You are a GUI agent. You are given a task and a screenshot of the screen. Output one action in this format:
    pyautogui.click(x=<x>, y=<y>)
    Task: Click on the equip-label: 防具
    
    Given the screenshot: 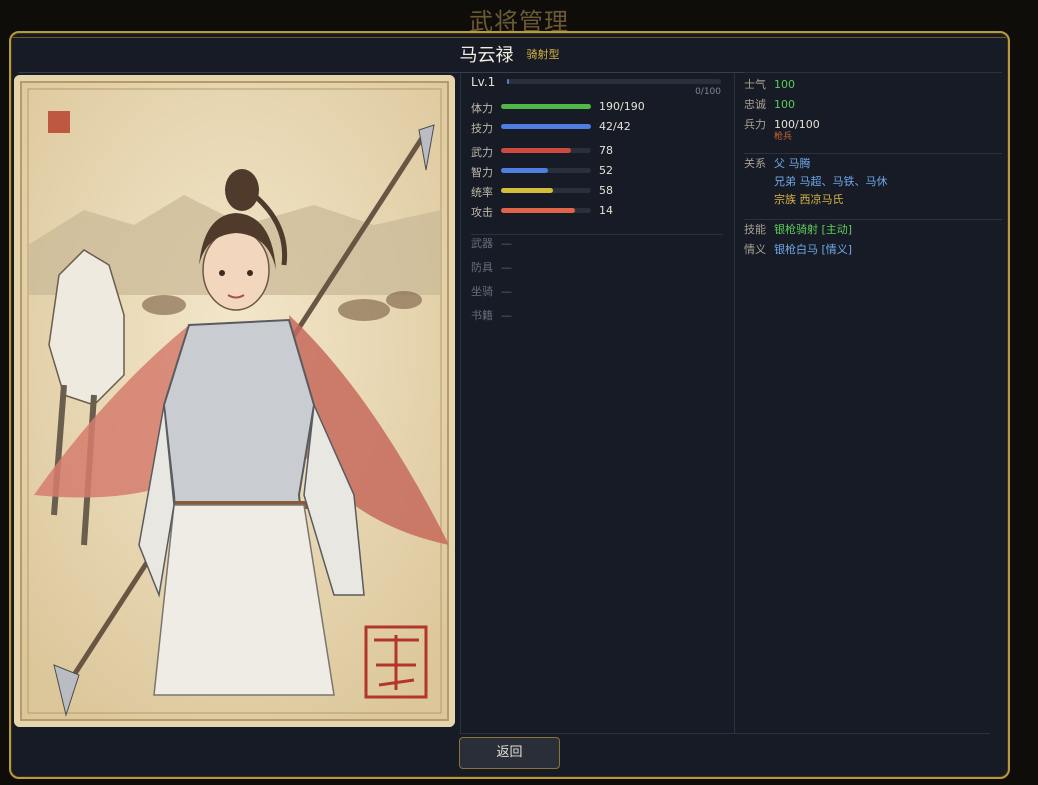 What is the action you would take?
    pyautogui.click(x=482, y=267)
    